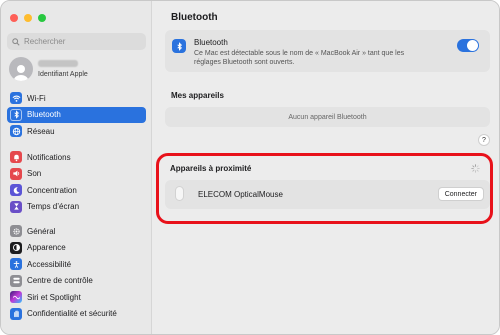  What do you see at coordinates (211, 168) in the screenshot?
I see `nearby-devices-title: Appareils à proximité` at bounding box center [211, 168].